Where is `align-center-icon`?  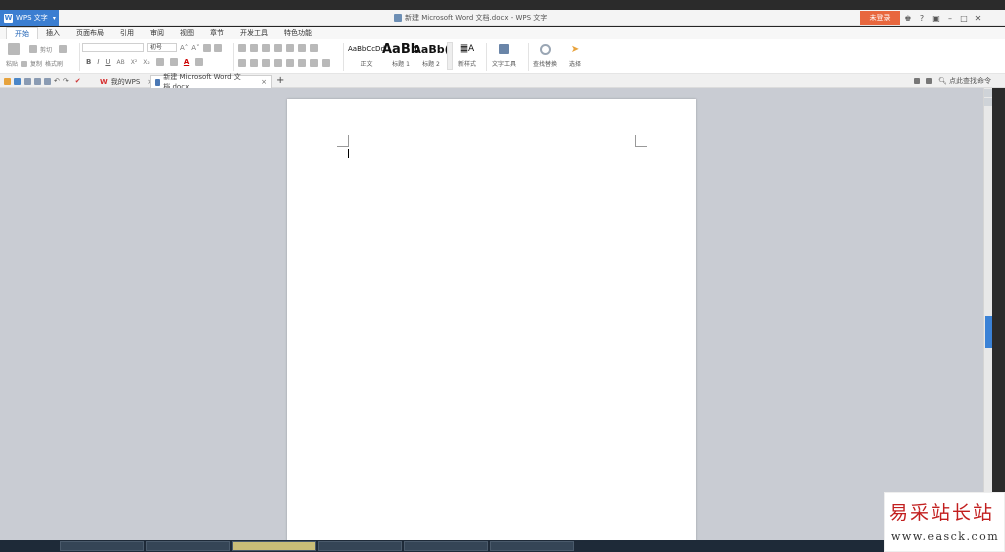 align-center-icon is located at coordinates (254, 63).